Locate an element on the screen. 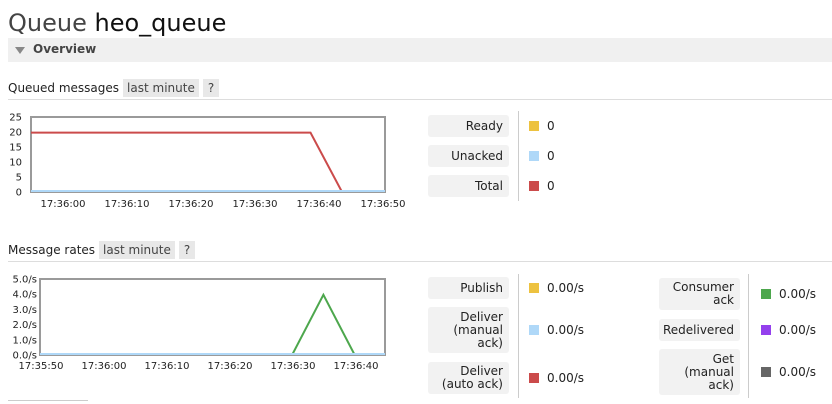 The image size is (832, 404). queued-messages-header: Queued messages last minute ? is located at coordinates (114, 88).